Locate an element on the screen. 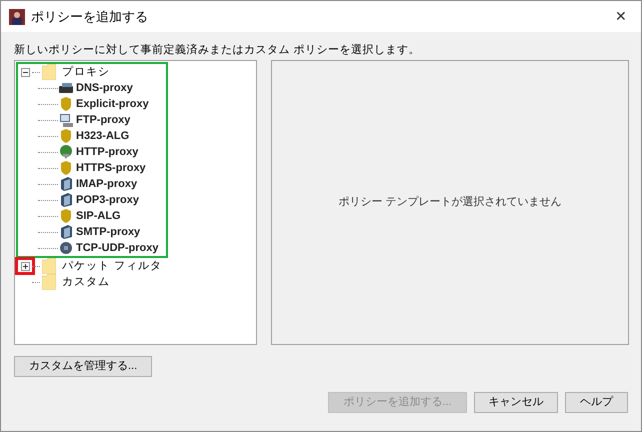 This screenshot has width=642, height=432. tree-item: FTP-proxy is located at coordinates (103, 120).